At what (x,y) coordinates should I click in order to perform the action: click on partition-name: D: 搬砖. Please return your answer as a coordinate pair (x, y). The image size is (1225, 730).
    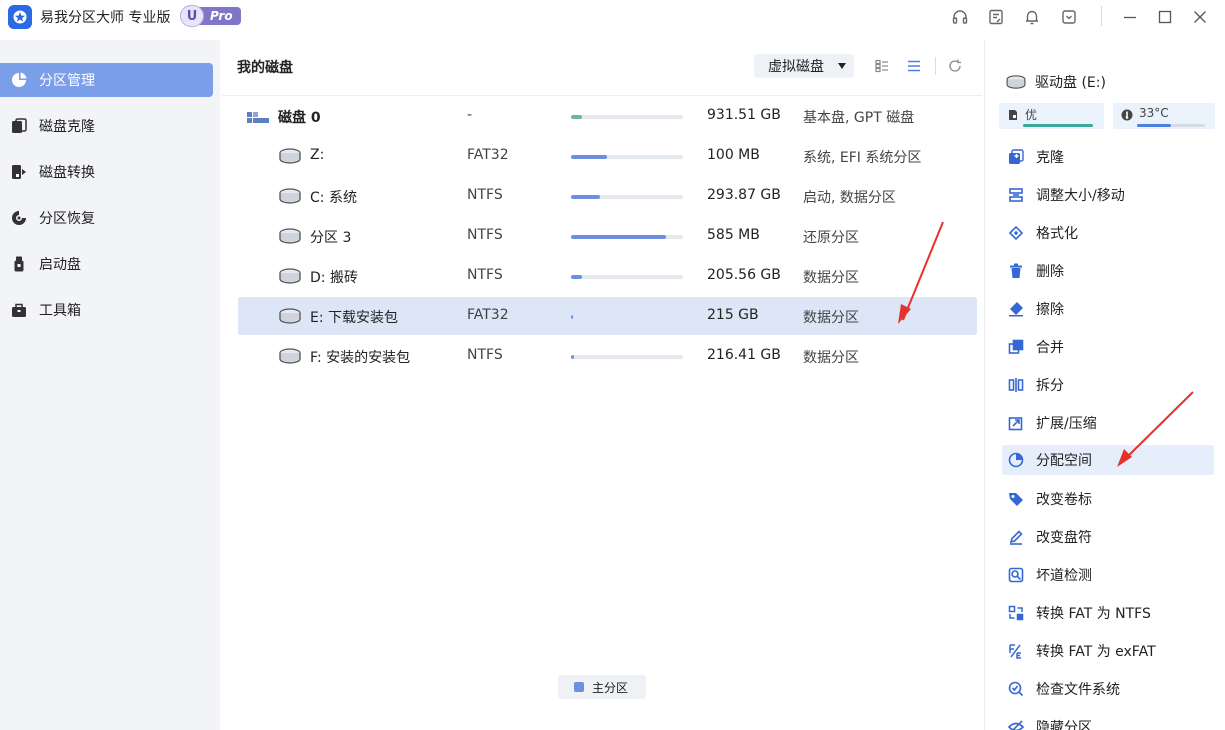
    Looking at the image, I should click on (334, 278).